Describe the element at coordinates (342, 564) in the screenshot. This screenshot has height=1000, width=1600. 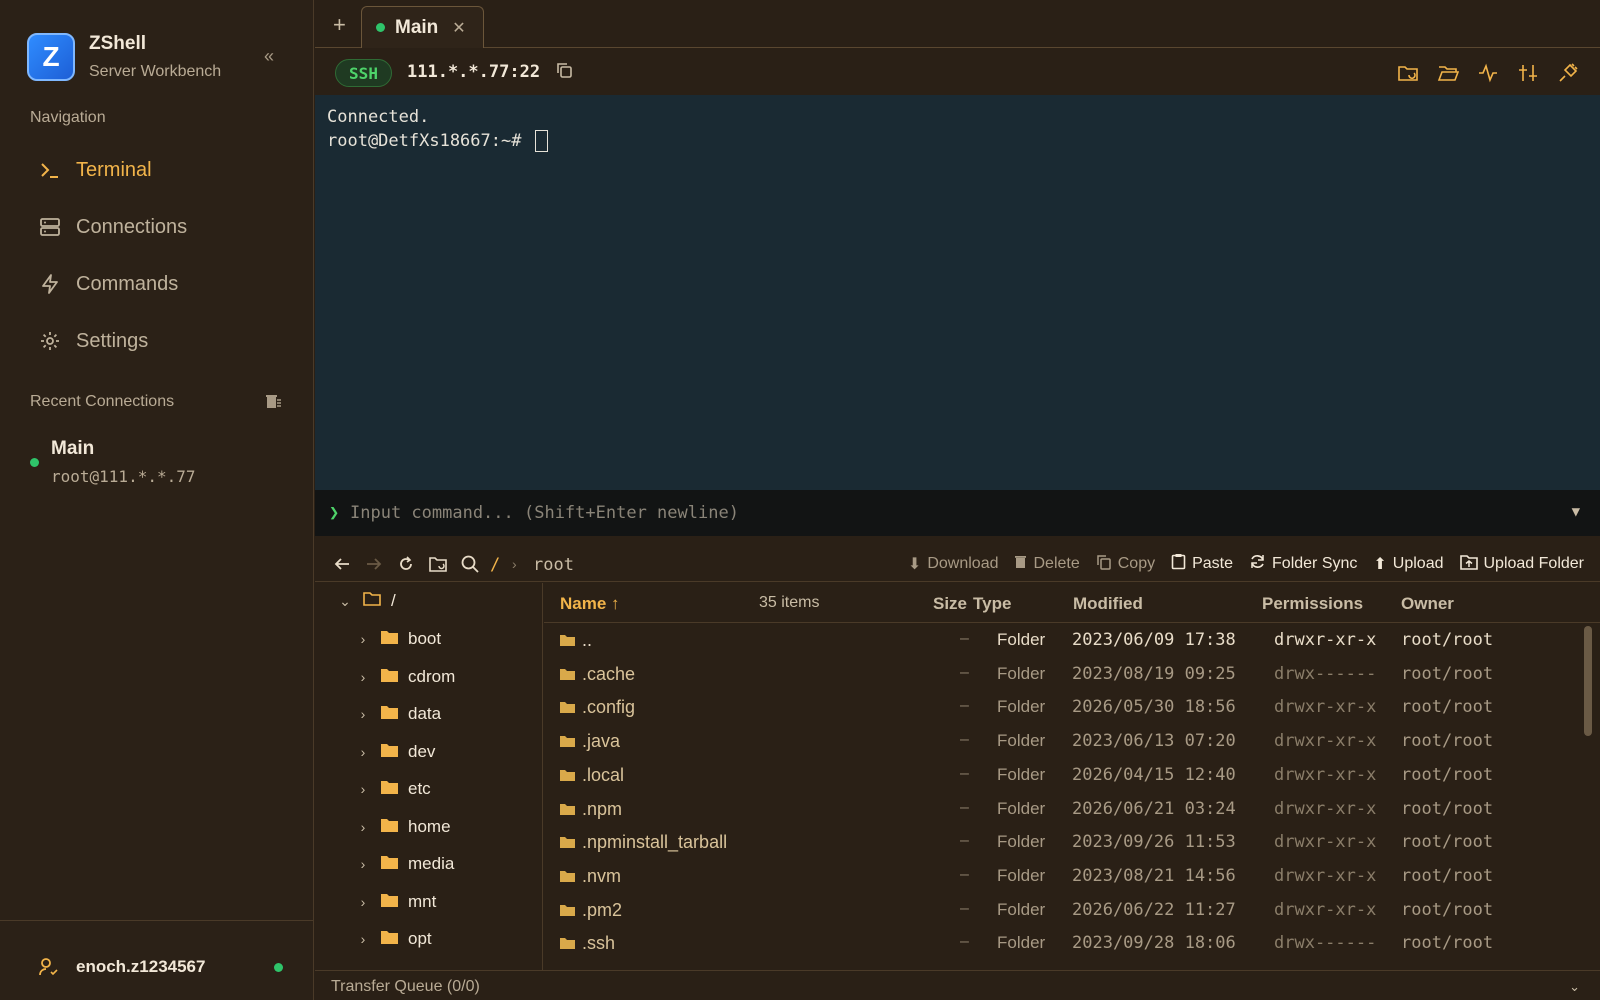
I see `back-arrow-icon` at that location.